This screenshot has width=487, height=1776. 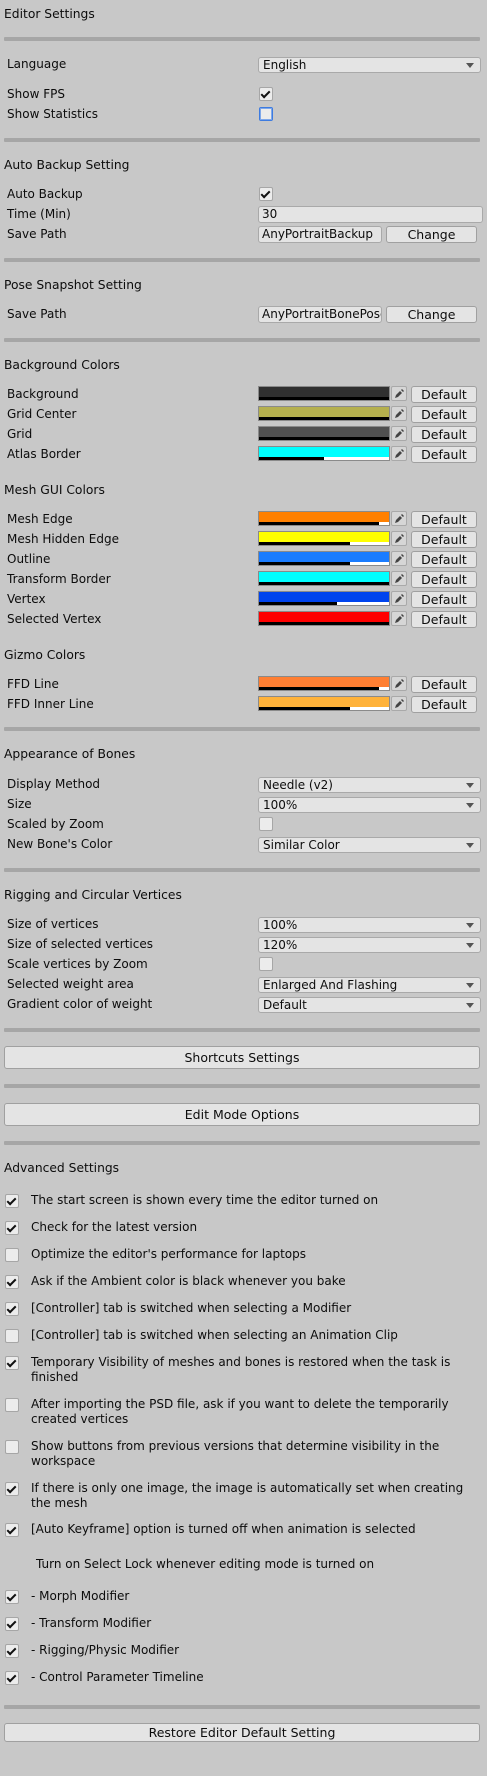 I want to click on advanced-option-label: Check for the latest version, so click(x=114, y=1227).